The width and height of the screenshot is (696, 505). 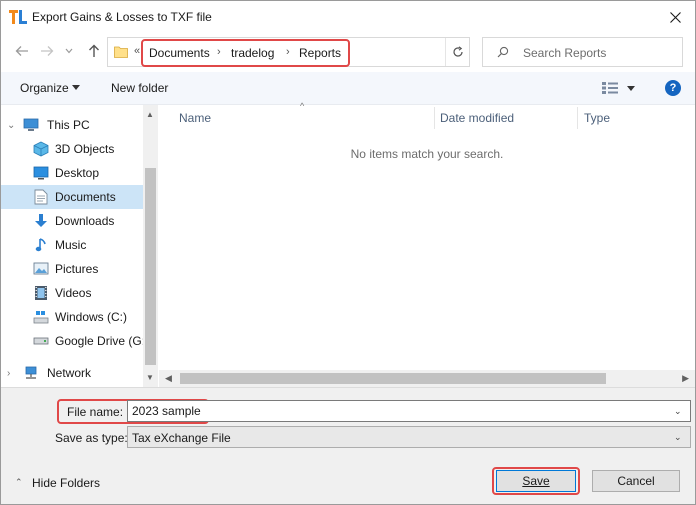 I want to click on view-options-icon, so click(x=610, y=88).